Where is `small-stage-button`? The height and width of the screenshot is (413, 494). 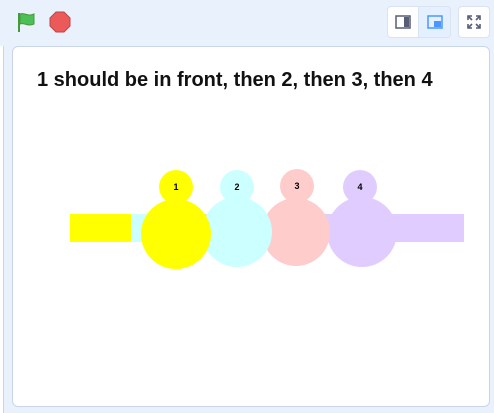 small-stage-button is located at coordinates (403, 22).